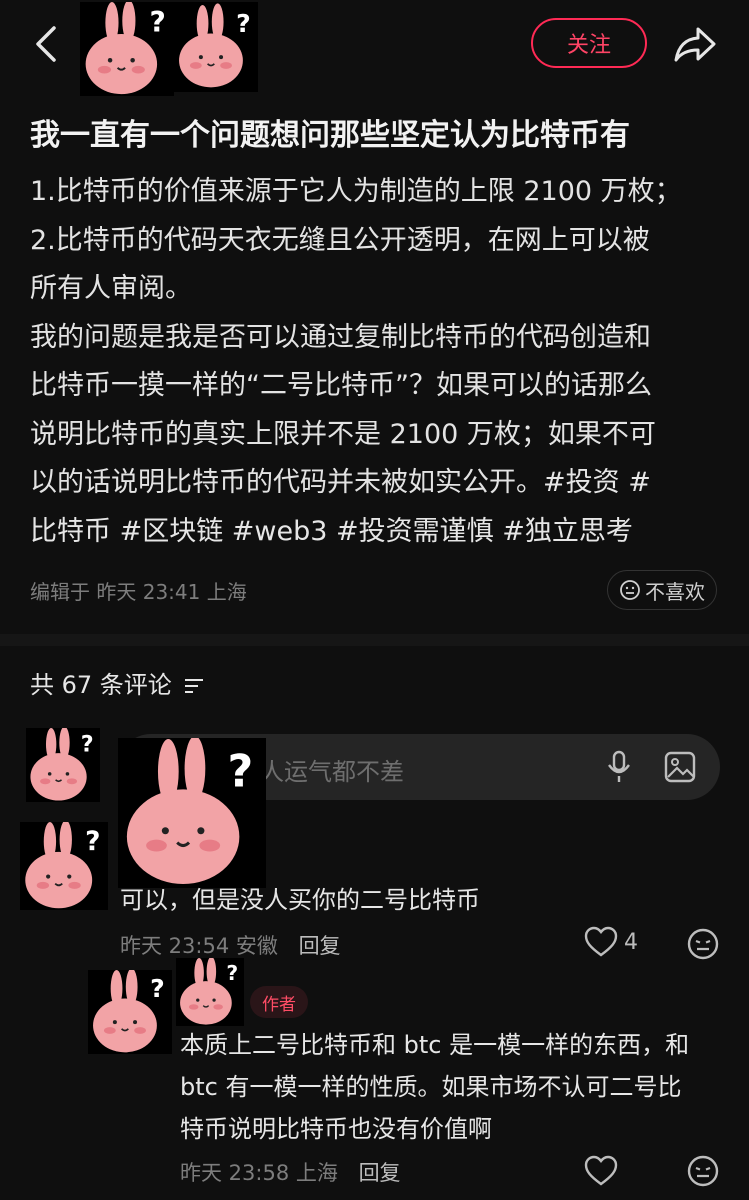 This screenshot has height=1200, width=749. I want to click on reply-button: 回复, so click(320, 946).